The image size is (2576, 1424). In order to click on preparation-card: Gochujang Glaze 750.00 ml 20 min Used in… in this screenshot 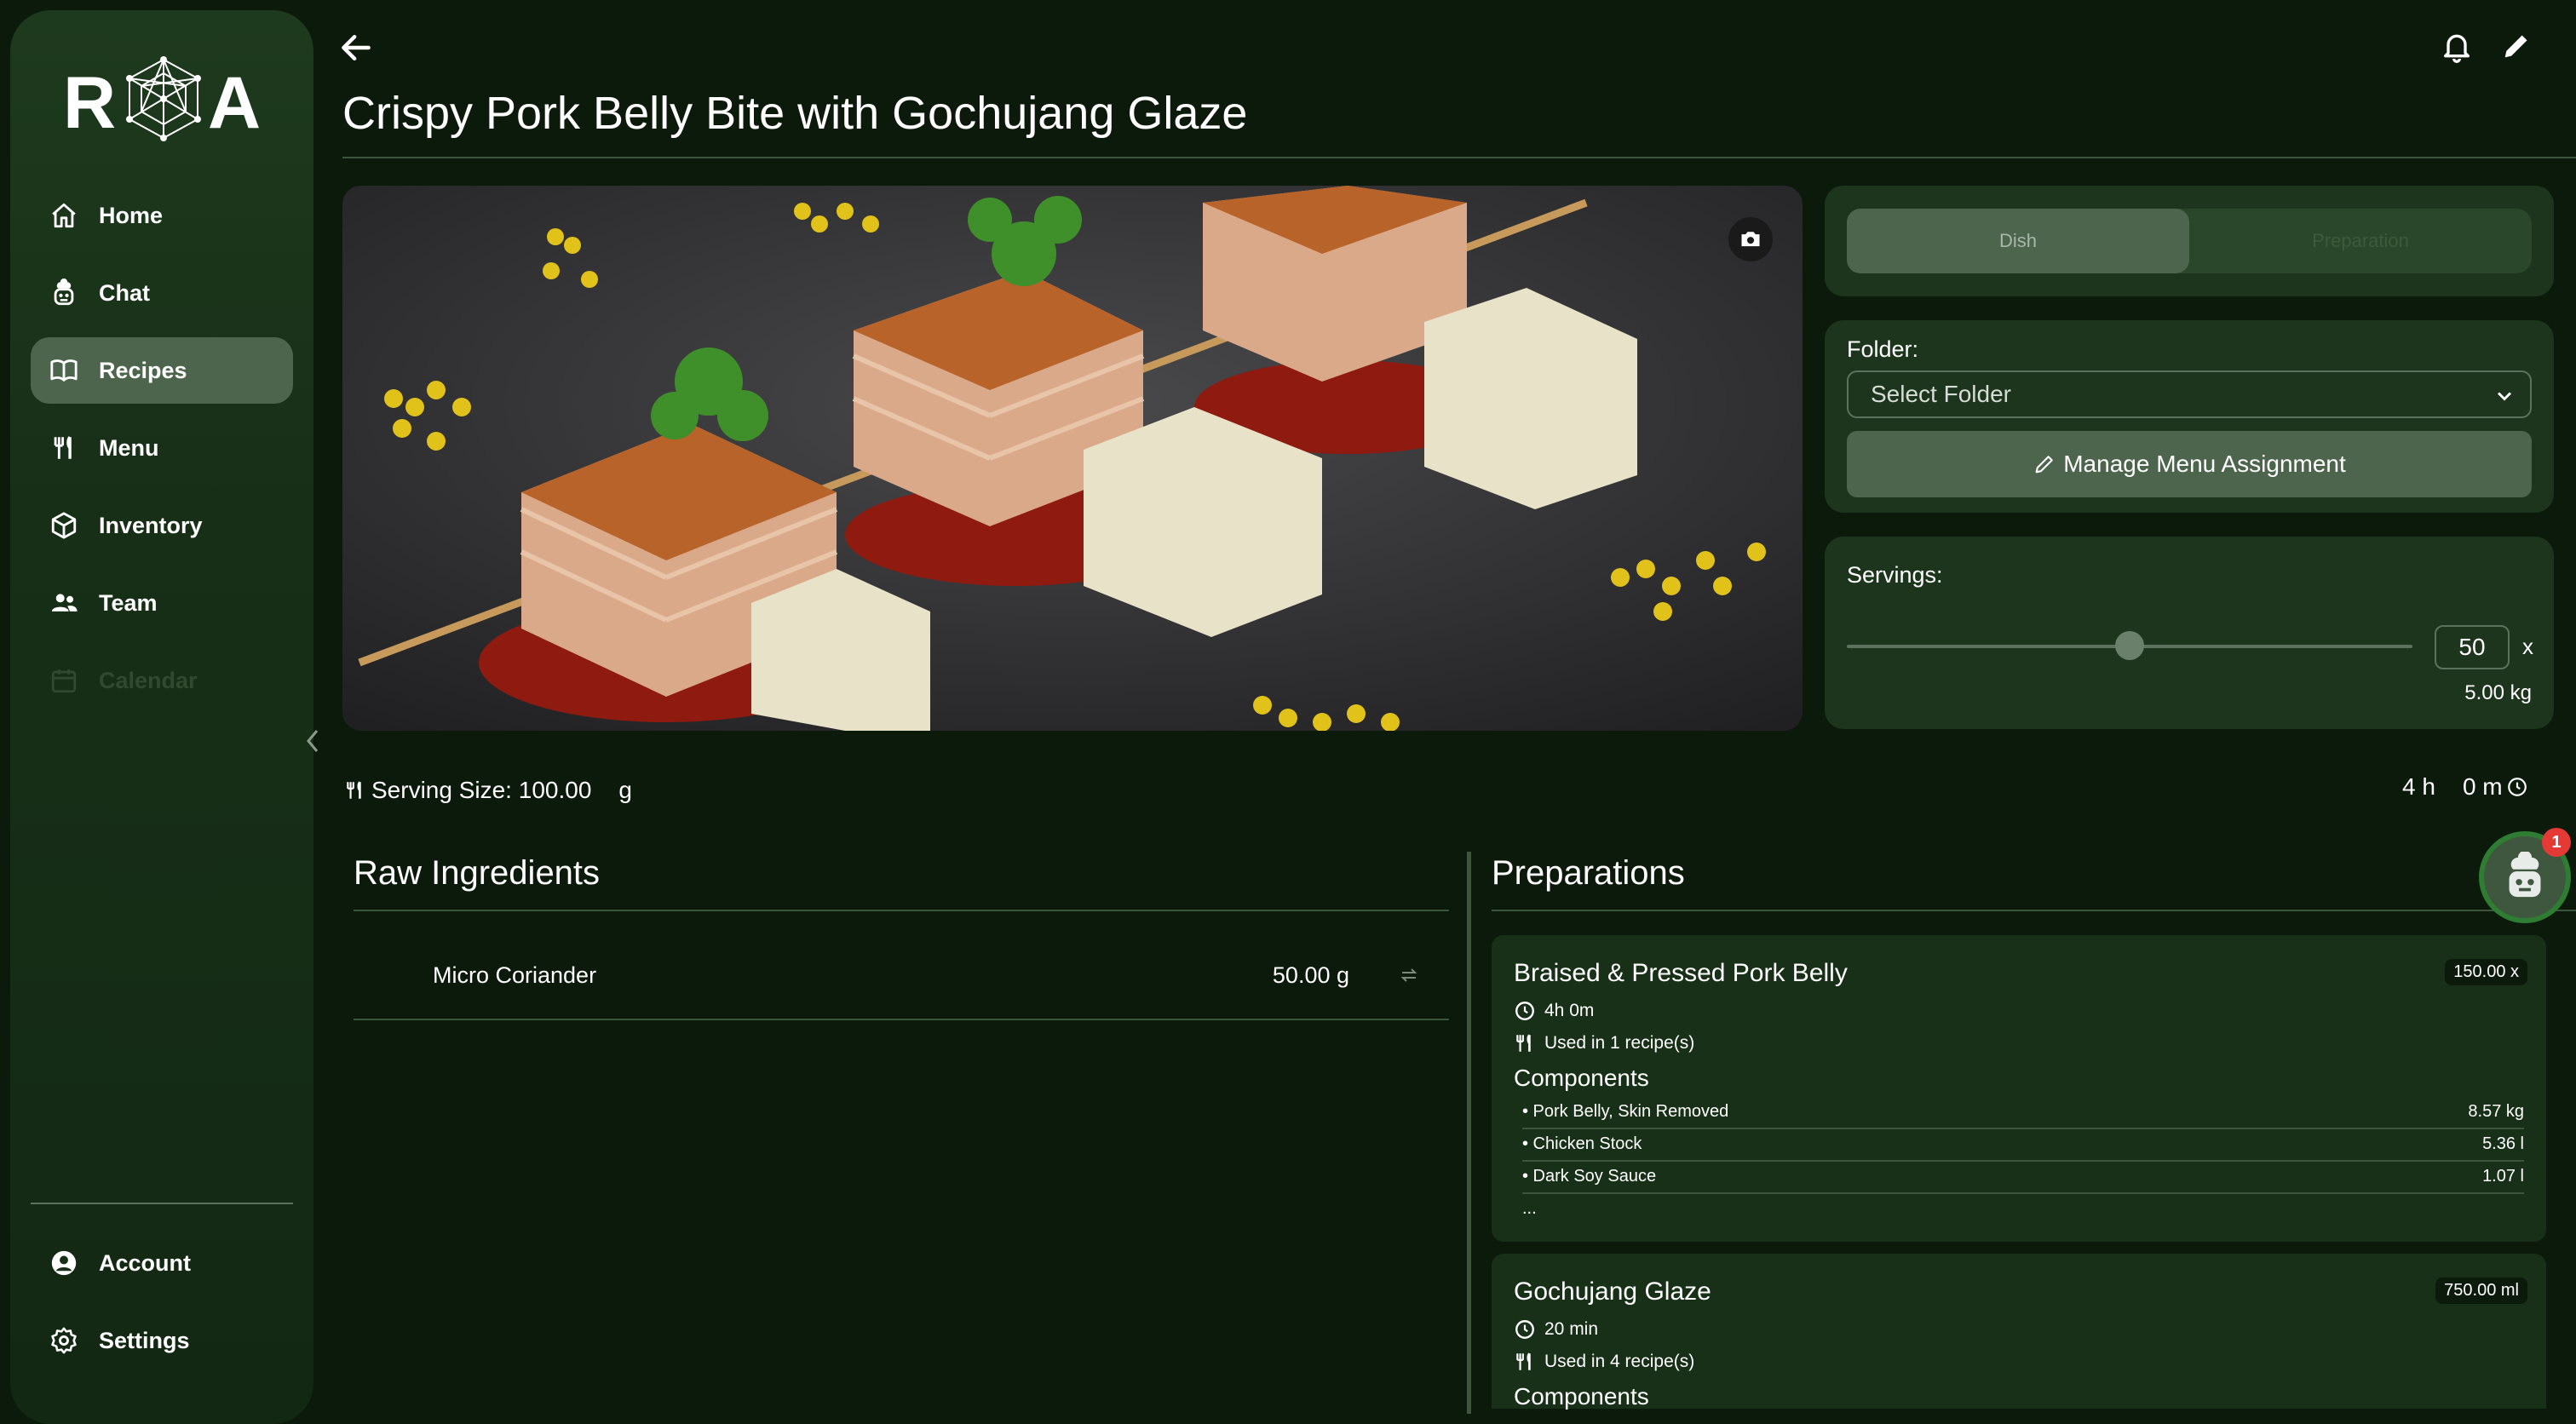, I will do `click(2019, 1332)`.